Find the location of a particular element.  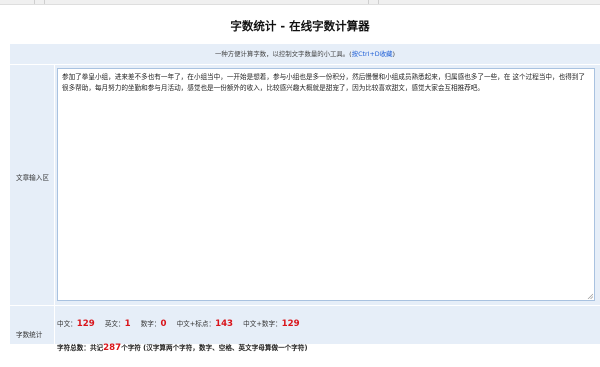

resize-handle-icon is located at coordinates (590, 296).